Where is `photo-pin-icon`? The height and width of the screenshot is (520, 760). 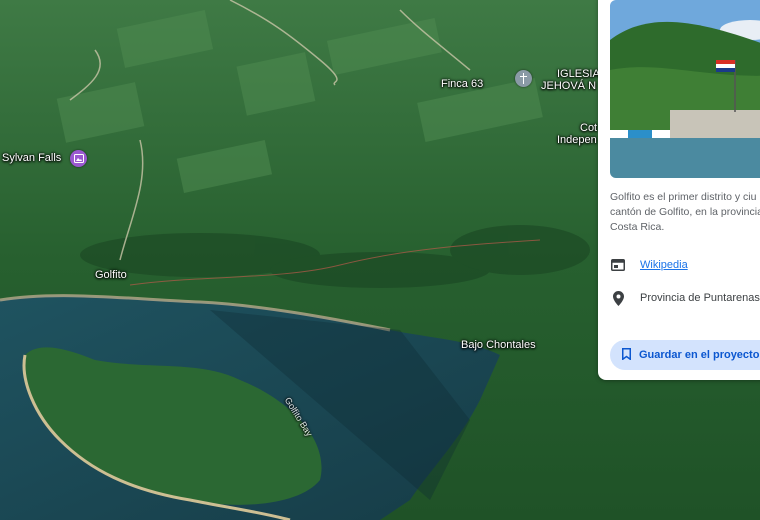 photo-pin-icon is located at coordinates (78, 158).